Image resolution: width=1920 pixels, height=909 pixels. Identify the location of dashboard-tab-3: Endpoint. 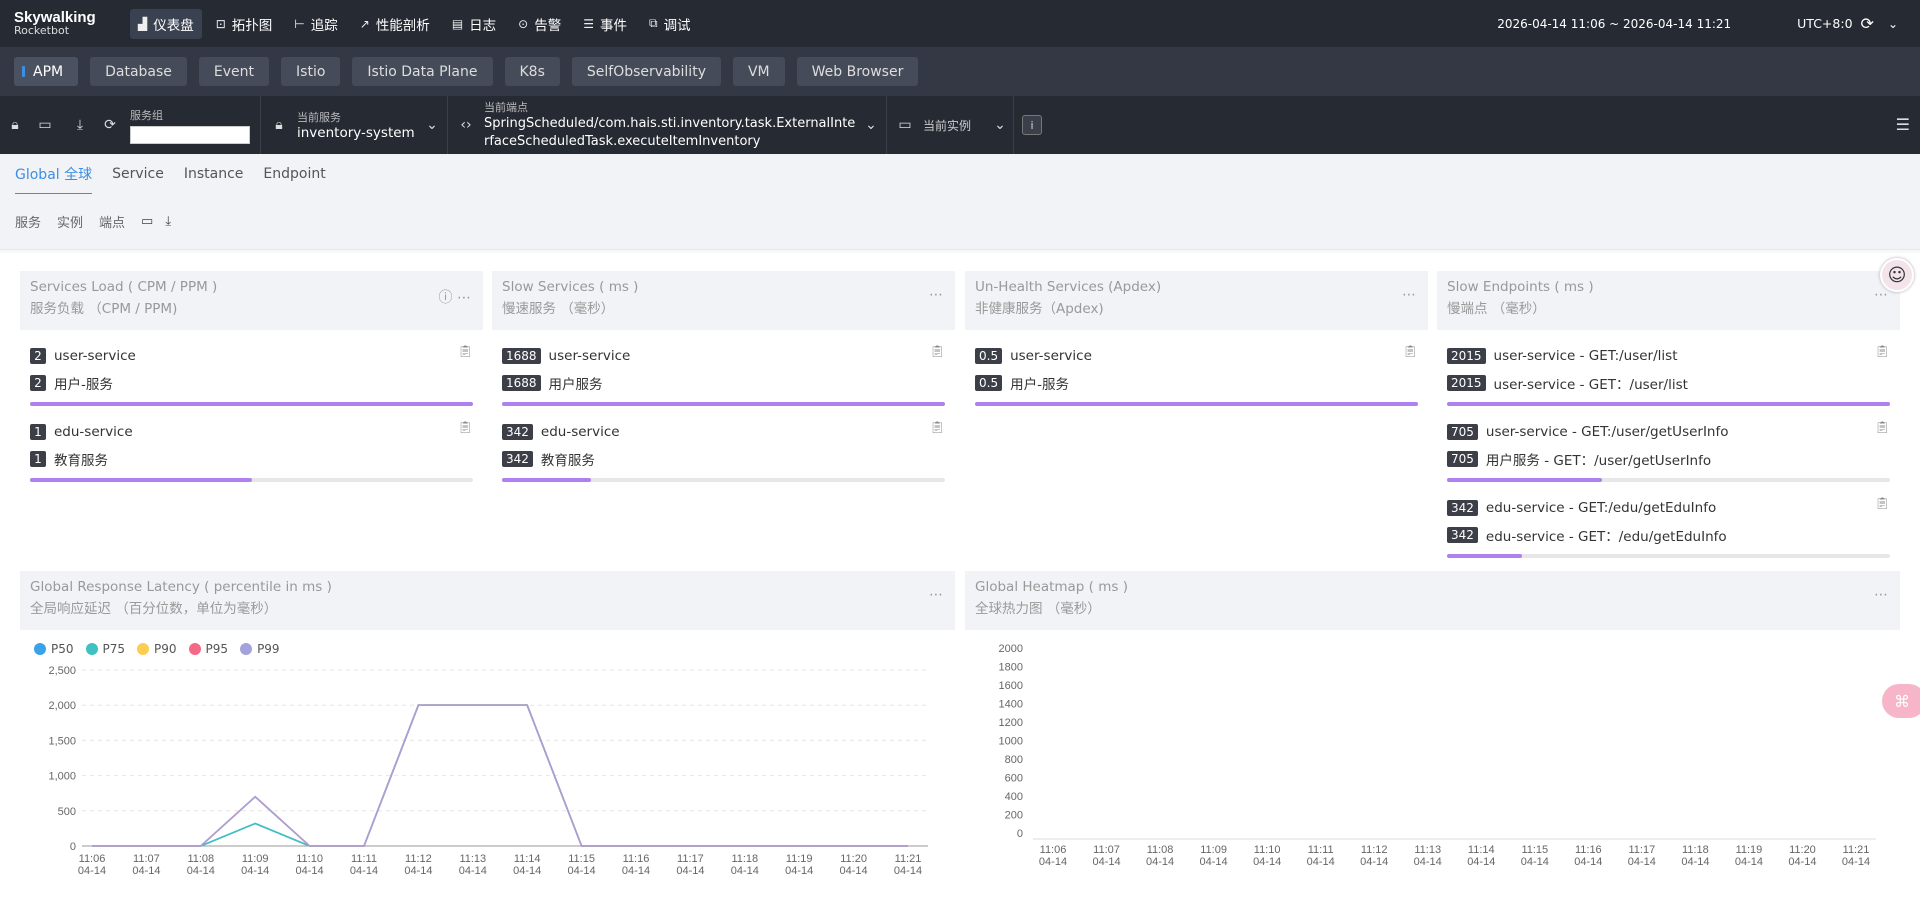
(294, 174).